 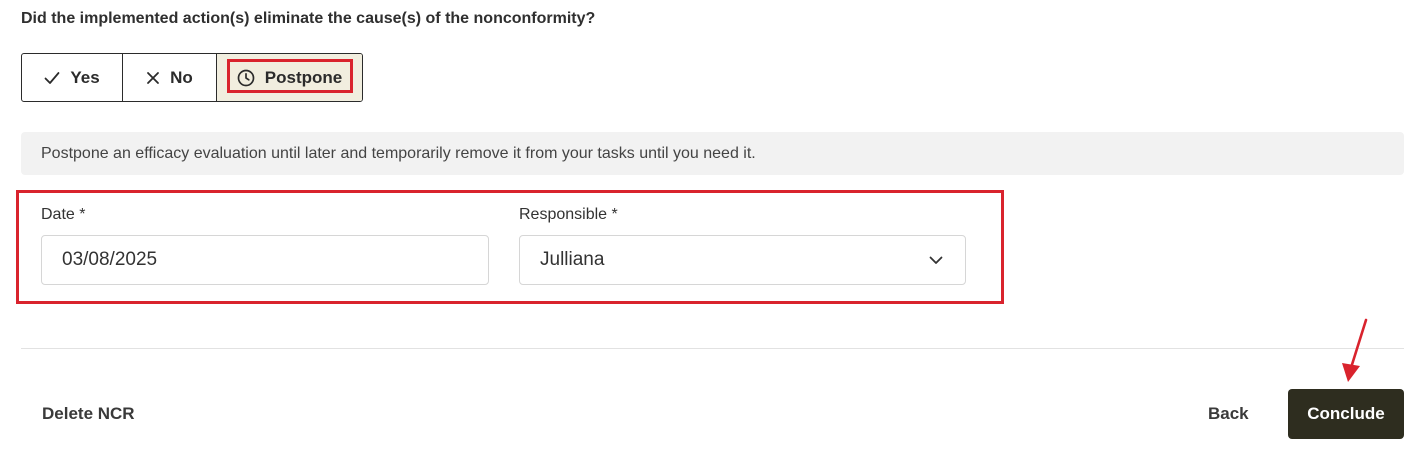 I want to click on postpone-option-button: Postpone, so click(x=289, y=77).